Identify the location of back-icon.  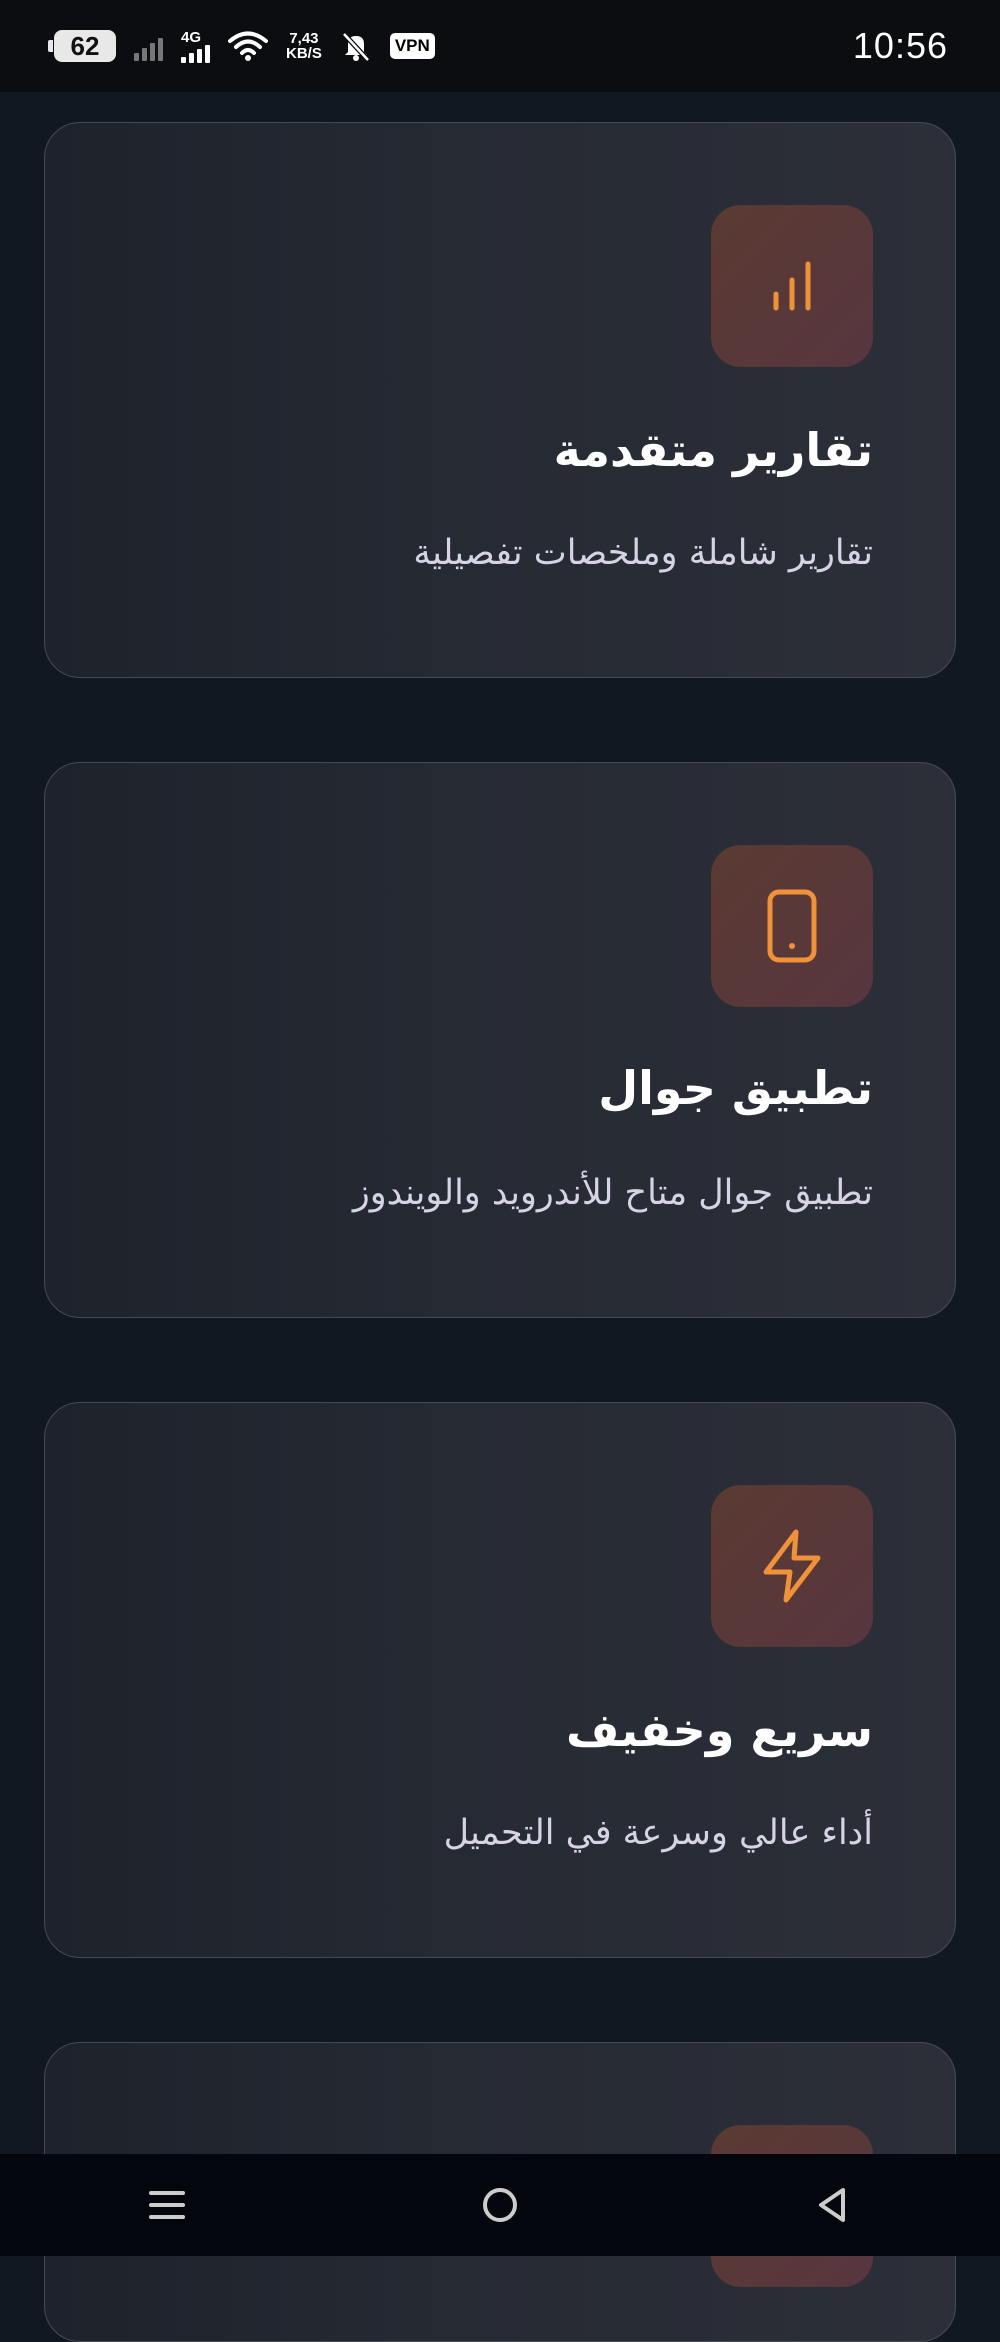
(832, 2205).